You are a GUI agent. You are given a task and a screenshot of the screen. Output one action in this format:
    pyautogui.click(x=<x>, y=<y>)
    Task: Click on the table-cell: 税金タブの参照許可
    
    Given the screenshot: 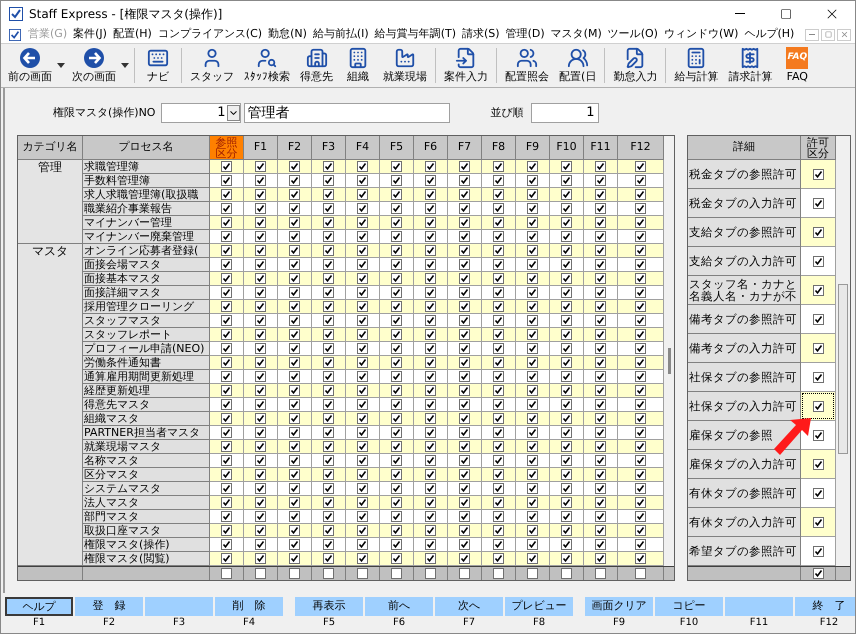 What is the action you would take?
    pyautogui.click(x=744, y=174)
    